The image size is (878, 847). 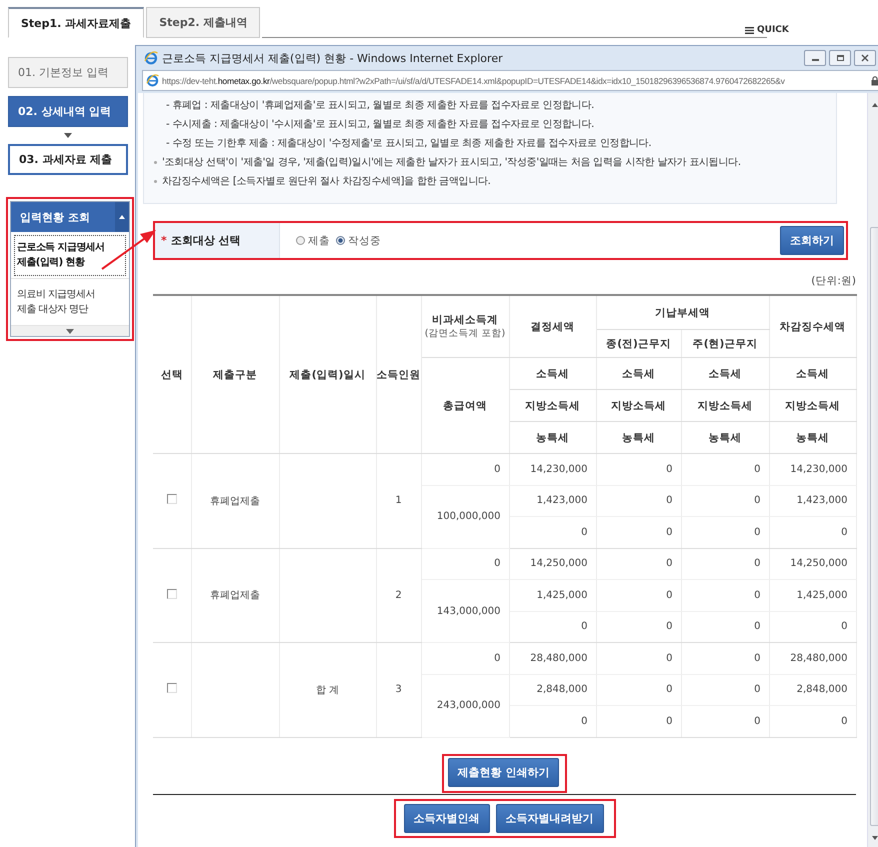 What do you see at coordinates (319, 241) in the screenshot?
I see `radio-label: 제출` at bounding box center [319, 241].